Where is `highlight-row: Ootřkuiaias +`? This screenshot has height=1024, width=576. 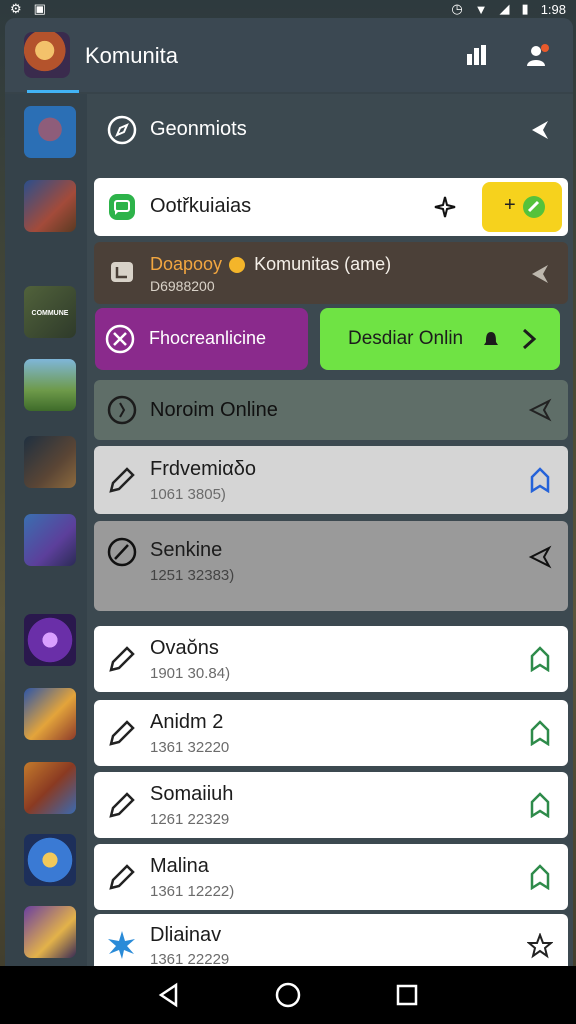 highlight-row: Ootřkuiaias + is located at coordinates (331, 207).